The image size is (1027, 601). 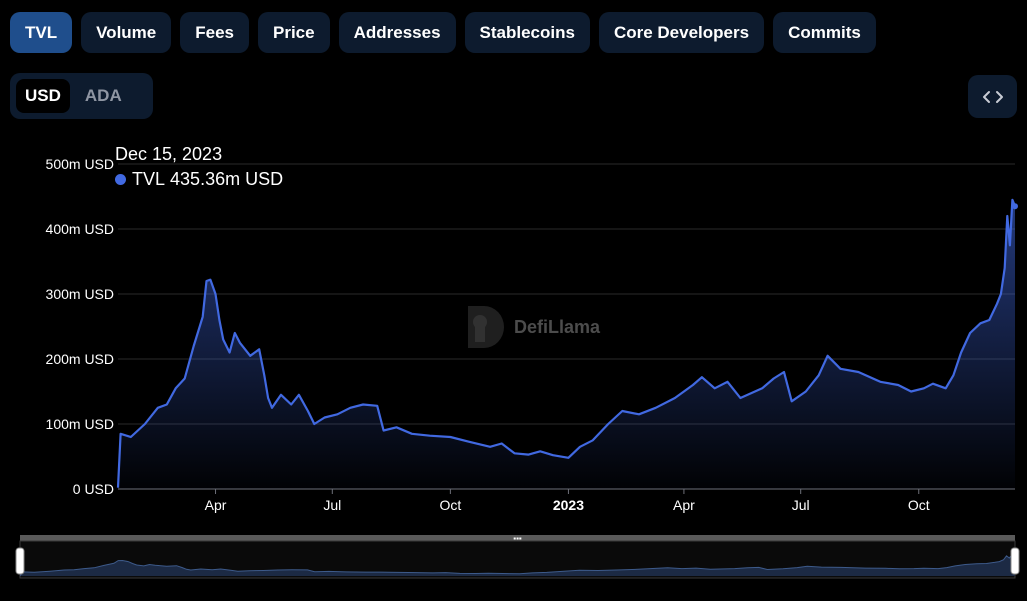 What do you see at coordinates (80, 424) in the screenshot?
I see `y-tick-label: 100m USD` at bounding box center [80, 424].